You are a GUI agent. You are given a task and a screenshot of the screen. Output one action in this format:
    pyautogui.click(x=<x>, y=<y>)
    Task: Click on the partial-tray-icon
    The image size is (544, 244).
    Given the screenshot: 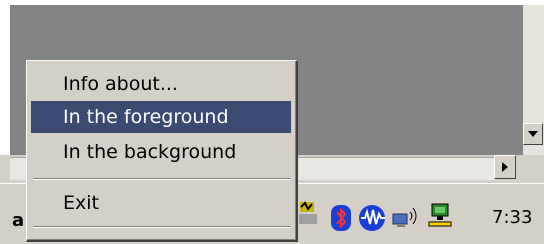 What is the action you would take?
    pyautogui.click(x=308, y=213)
    